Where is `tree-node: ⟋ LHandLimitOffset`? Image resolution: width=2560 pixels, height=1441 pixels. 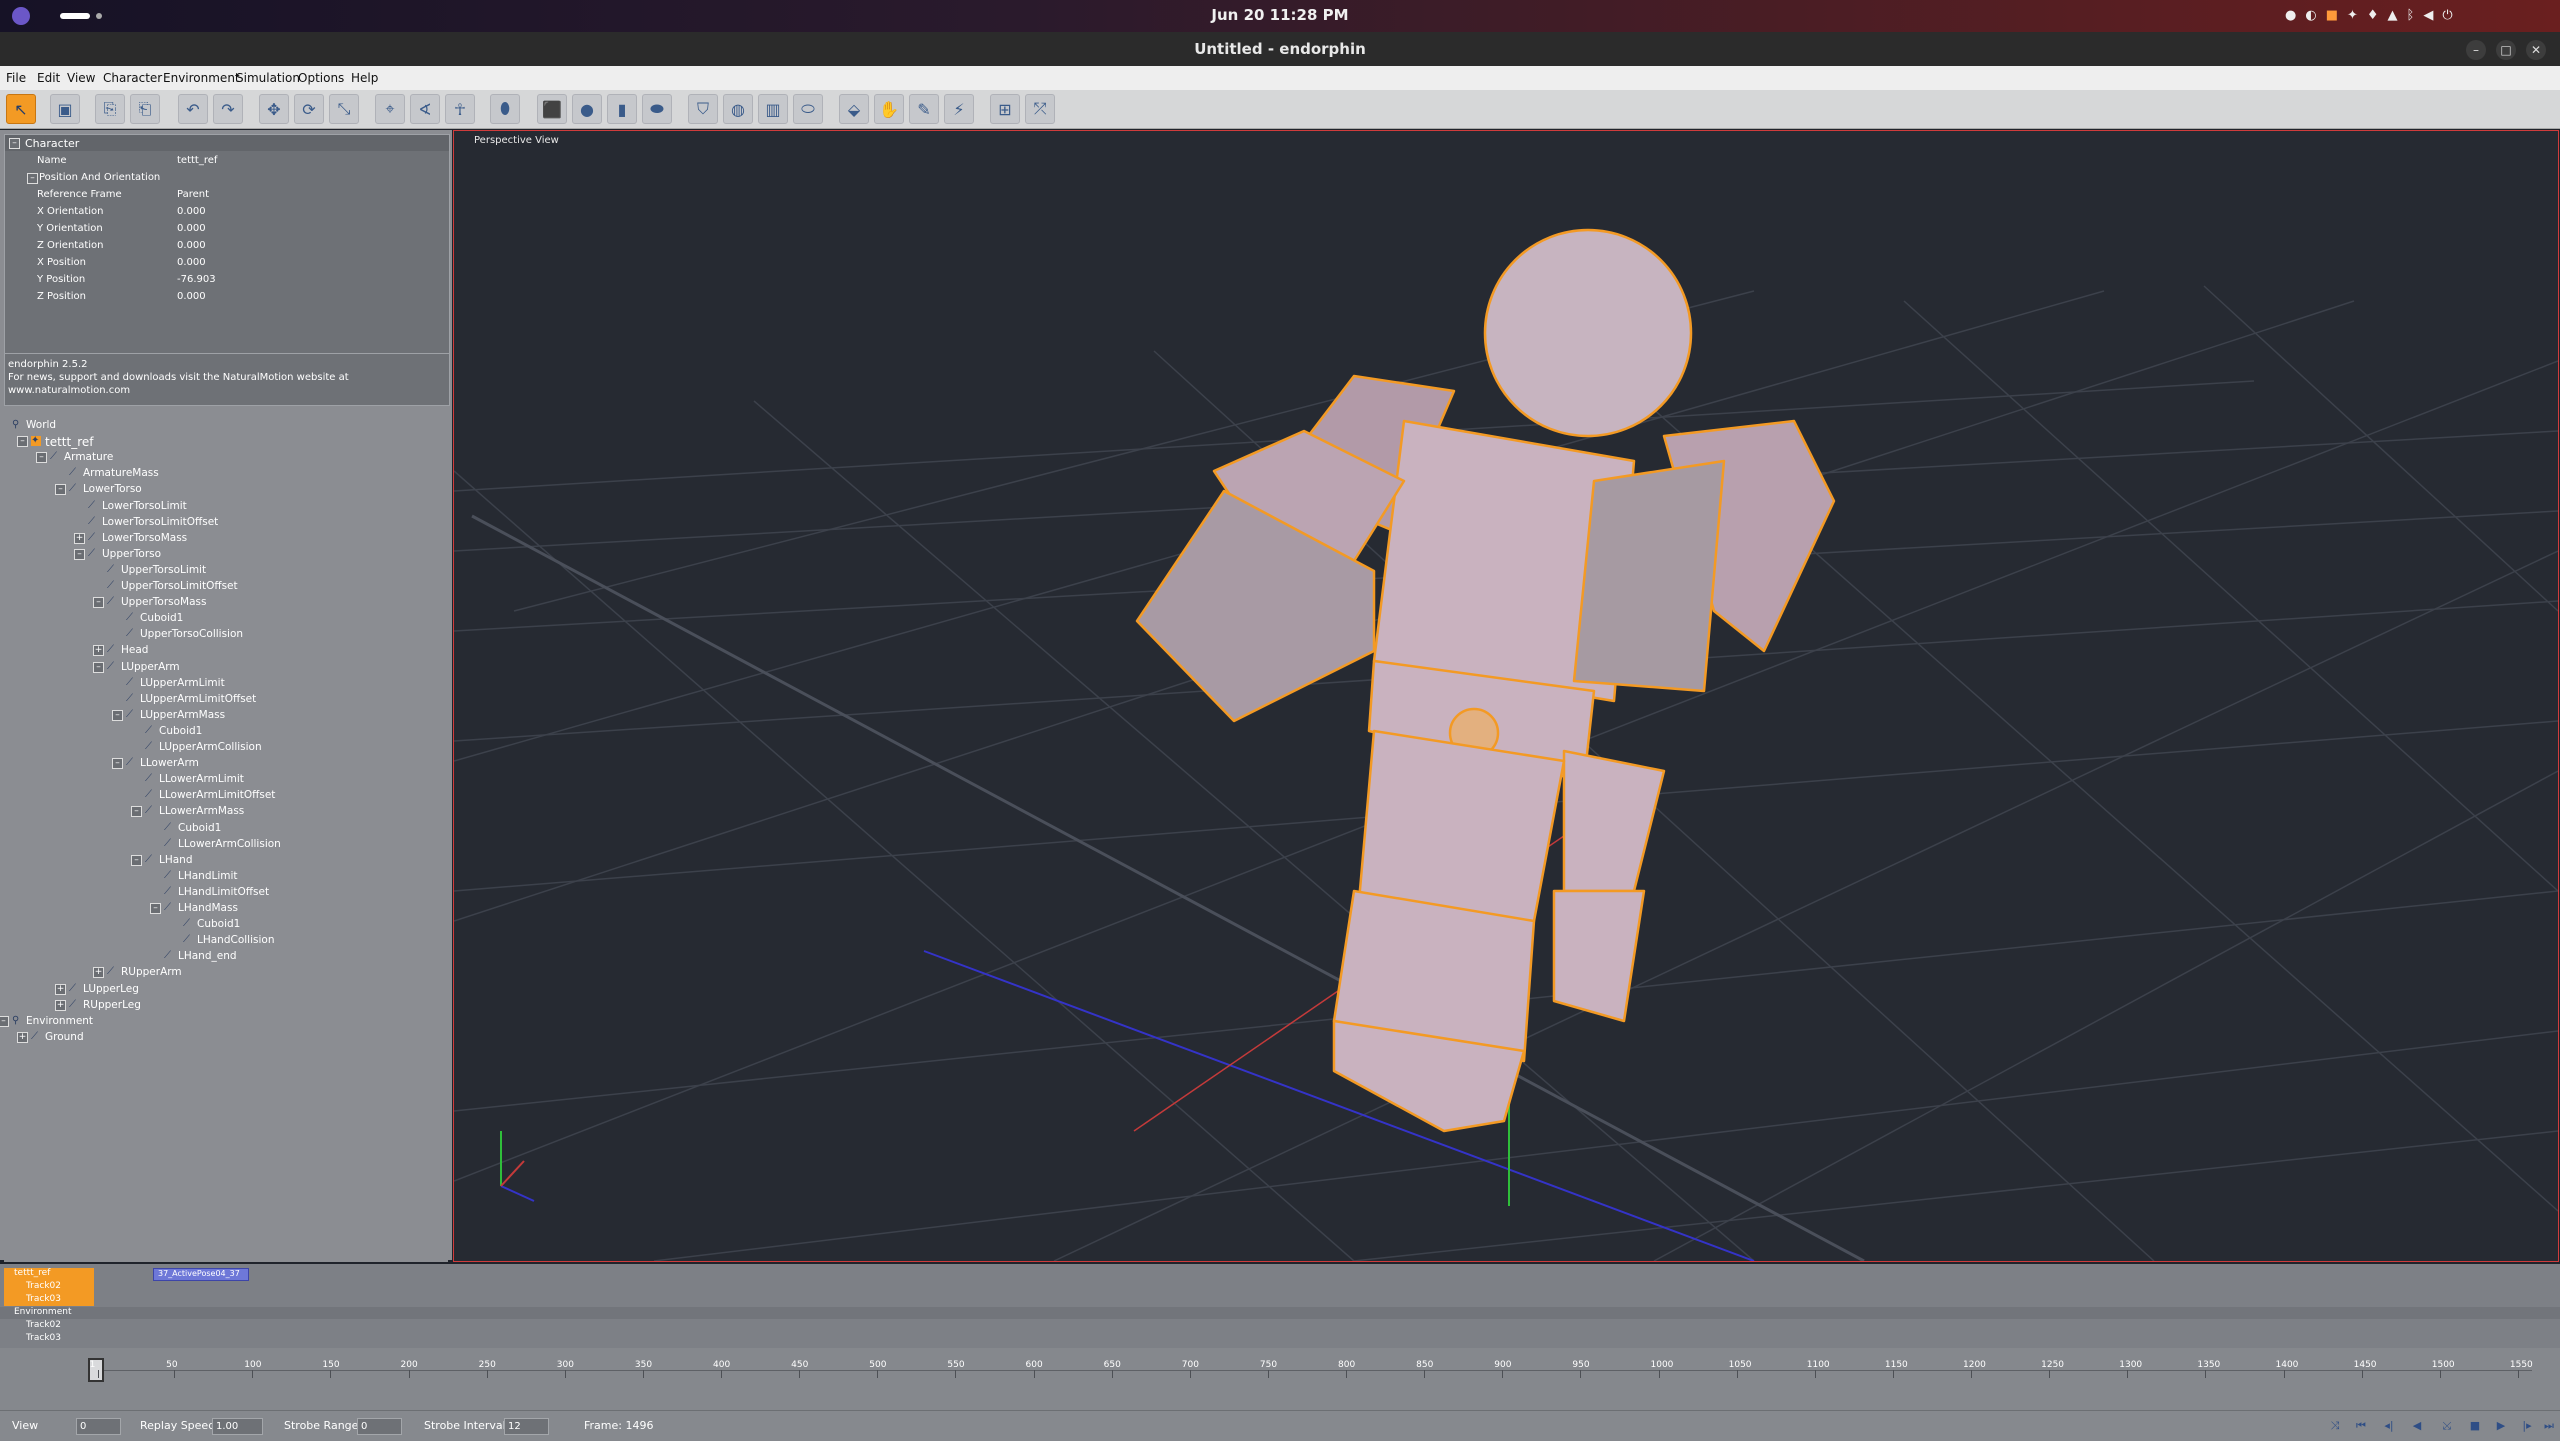
tree-node: ⟋ LHandLimitOffset is located at coordinates (224, 892).